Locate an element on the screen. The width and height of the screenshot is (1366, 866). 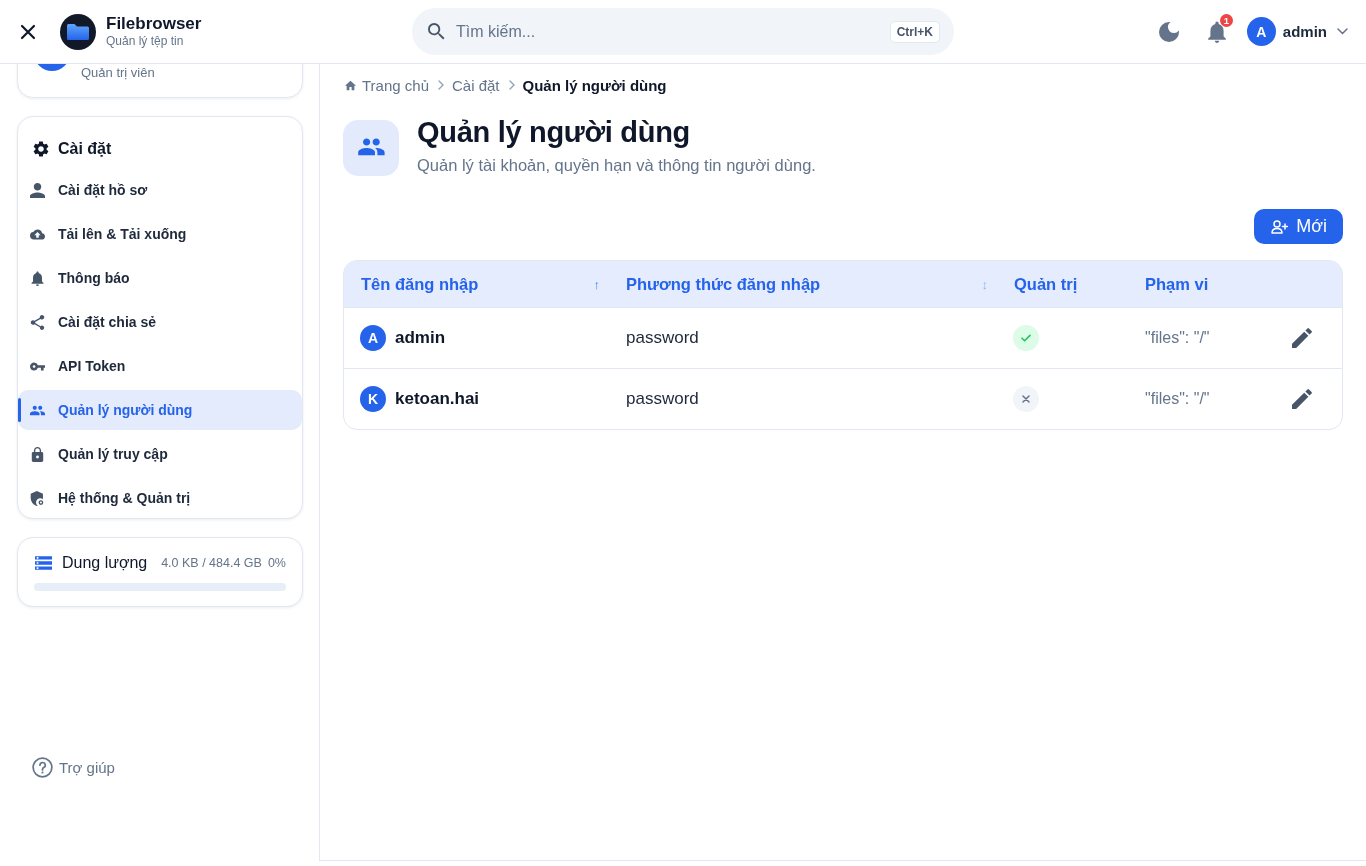
user-role: Quản trị viên is located at coordinates (118, 72).